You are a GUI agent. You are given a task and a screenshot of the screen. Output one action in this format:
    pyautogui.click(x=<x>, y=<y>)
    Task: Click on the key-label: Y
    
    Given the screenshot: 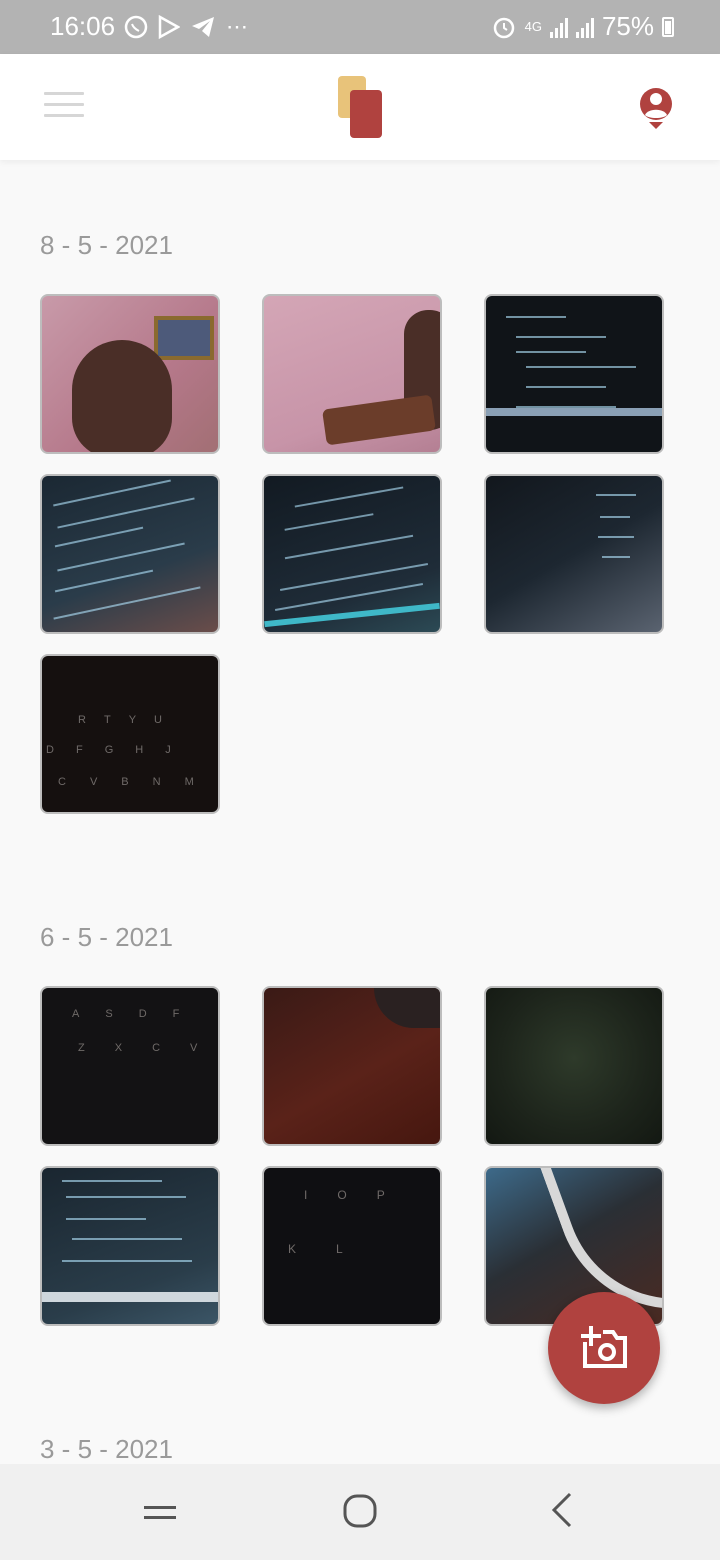 What is the action you would take?
    pyautogui.click(x=132, y=720)
    